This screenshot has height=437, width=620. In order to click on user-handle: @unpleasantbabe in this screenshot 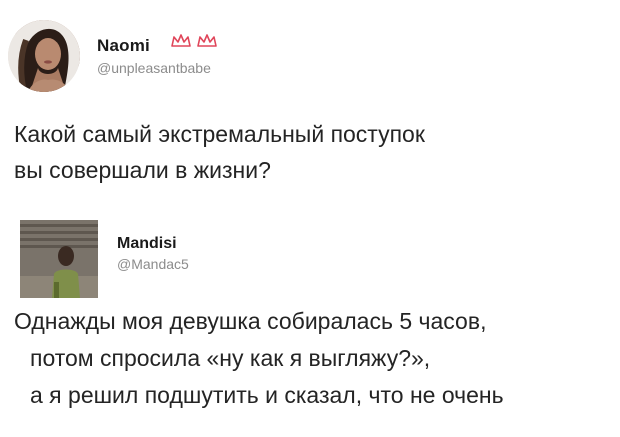, I will do `click(154, 68)`.